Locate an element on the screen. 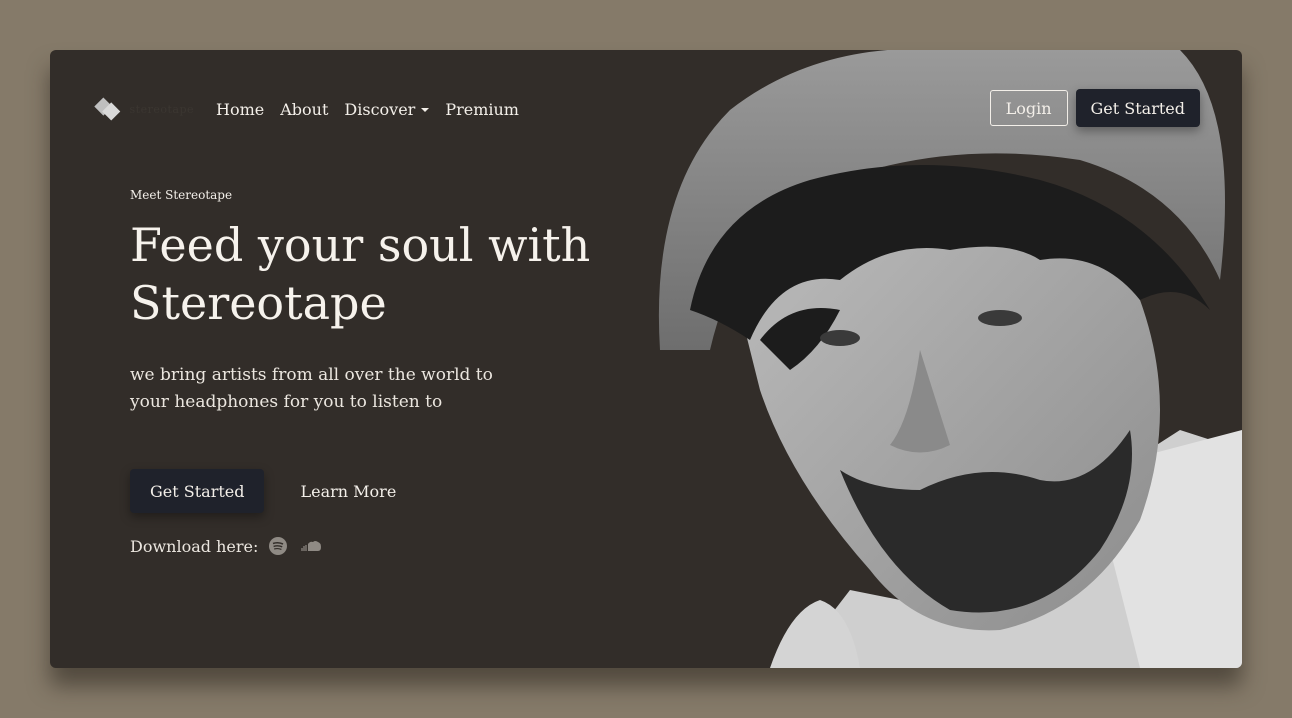 The height and width of the screenshot is (718, 1292). hero-cta-row: Get Started Learn More is located at coordinates (263, 491).